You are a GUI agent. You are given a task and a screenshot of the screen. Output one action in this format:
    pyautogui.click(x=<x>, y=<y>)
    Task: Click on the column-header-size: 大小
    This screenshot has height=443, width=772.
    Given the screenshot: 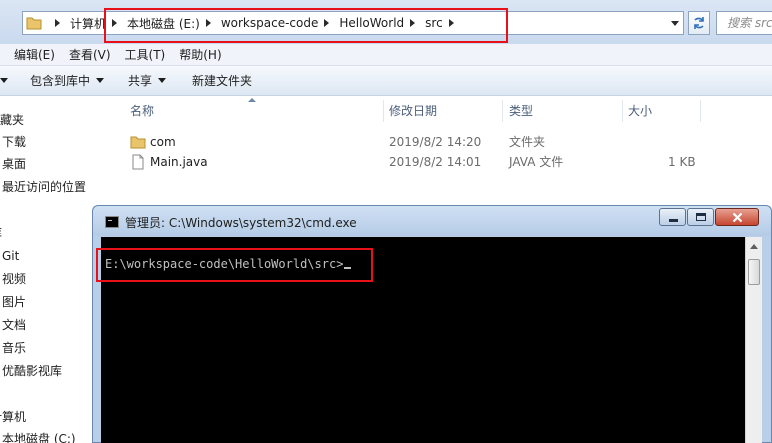 What is the action you would take?
    pyautogui.click(x=640, y=111)
    